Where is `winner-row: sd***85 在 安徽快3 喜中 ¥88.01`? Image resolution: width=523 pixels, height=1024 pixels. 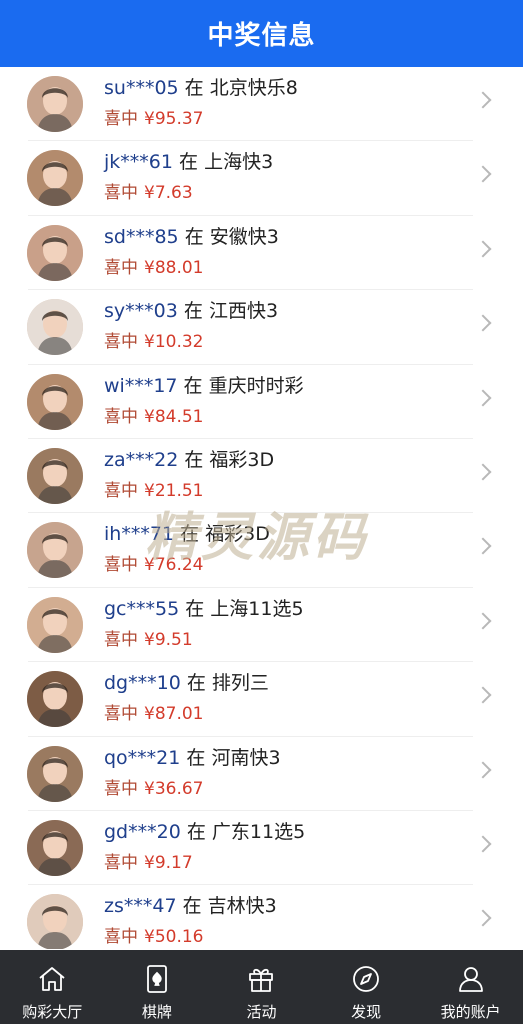 winner-row: sd***85 在 安徽快3 喜中 ¥88.01 is located at coordinates (261, 253).